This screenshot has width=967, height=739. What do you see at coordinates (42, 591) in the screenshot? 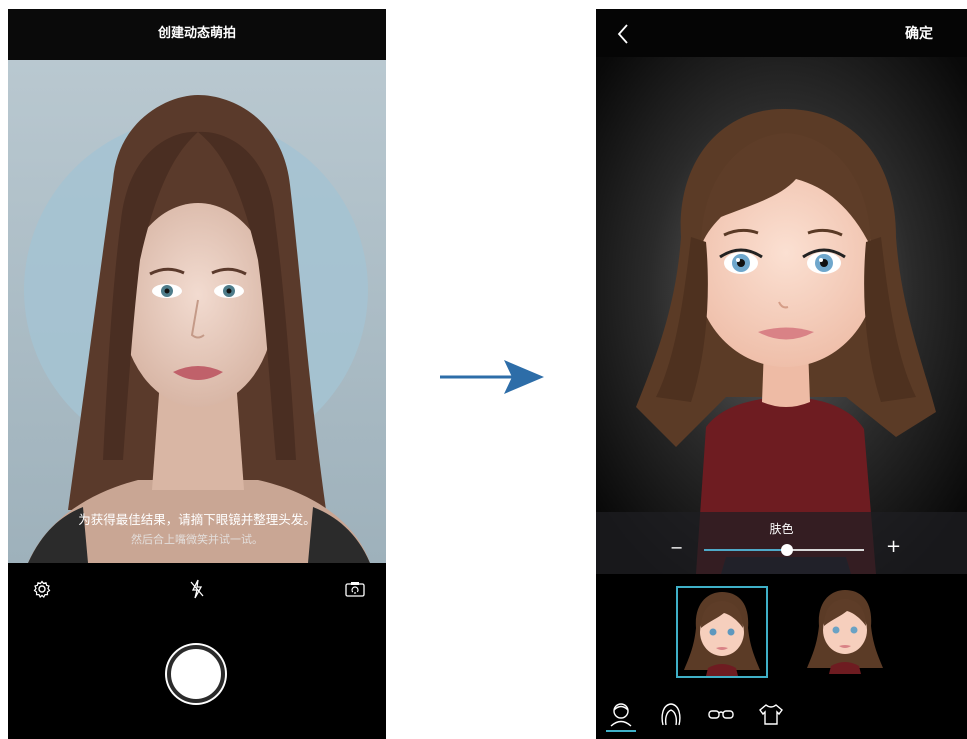
I see `settings-icon` at bounding box center [42, 591].